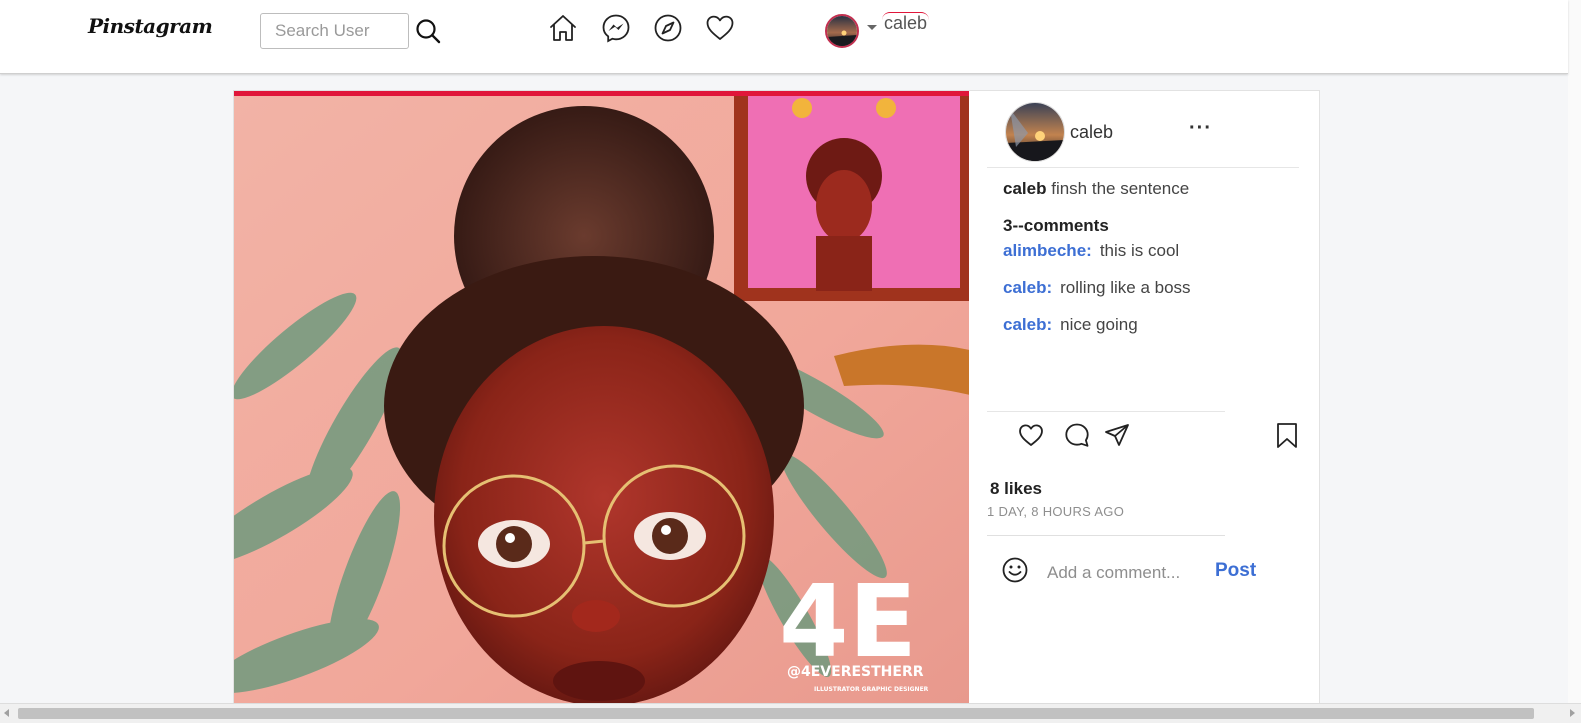 This screenshot has width=1581, height=723. I want to click on post-author-name: caleb, so click(1091, 132).